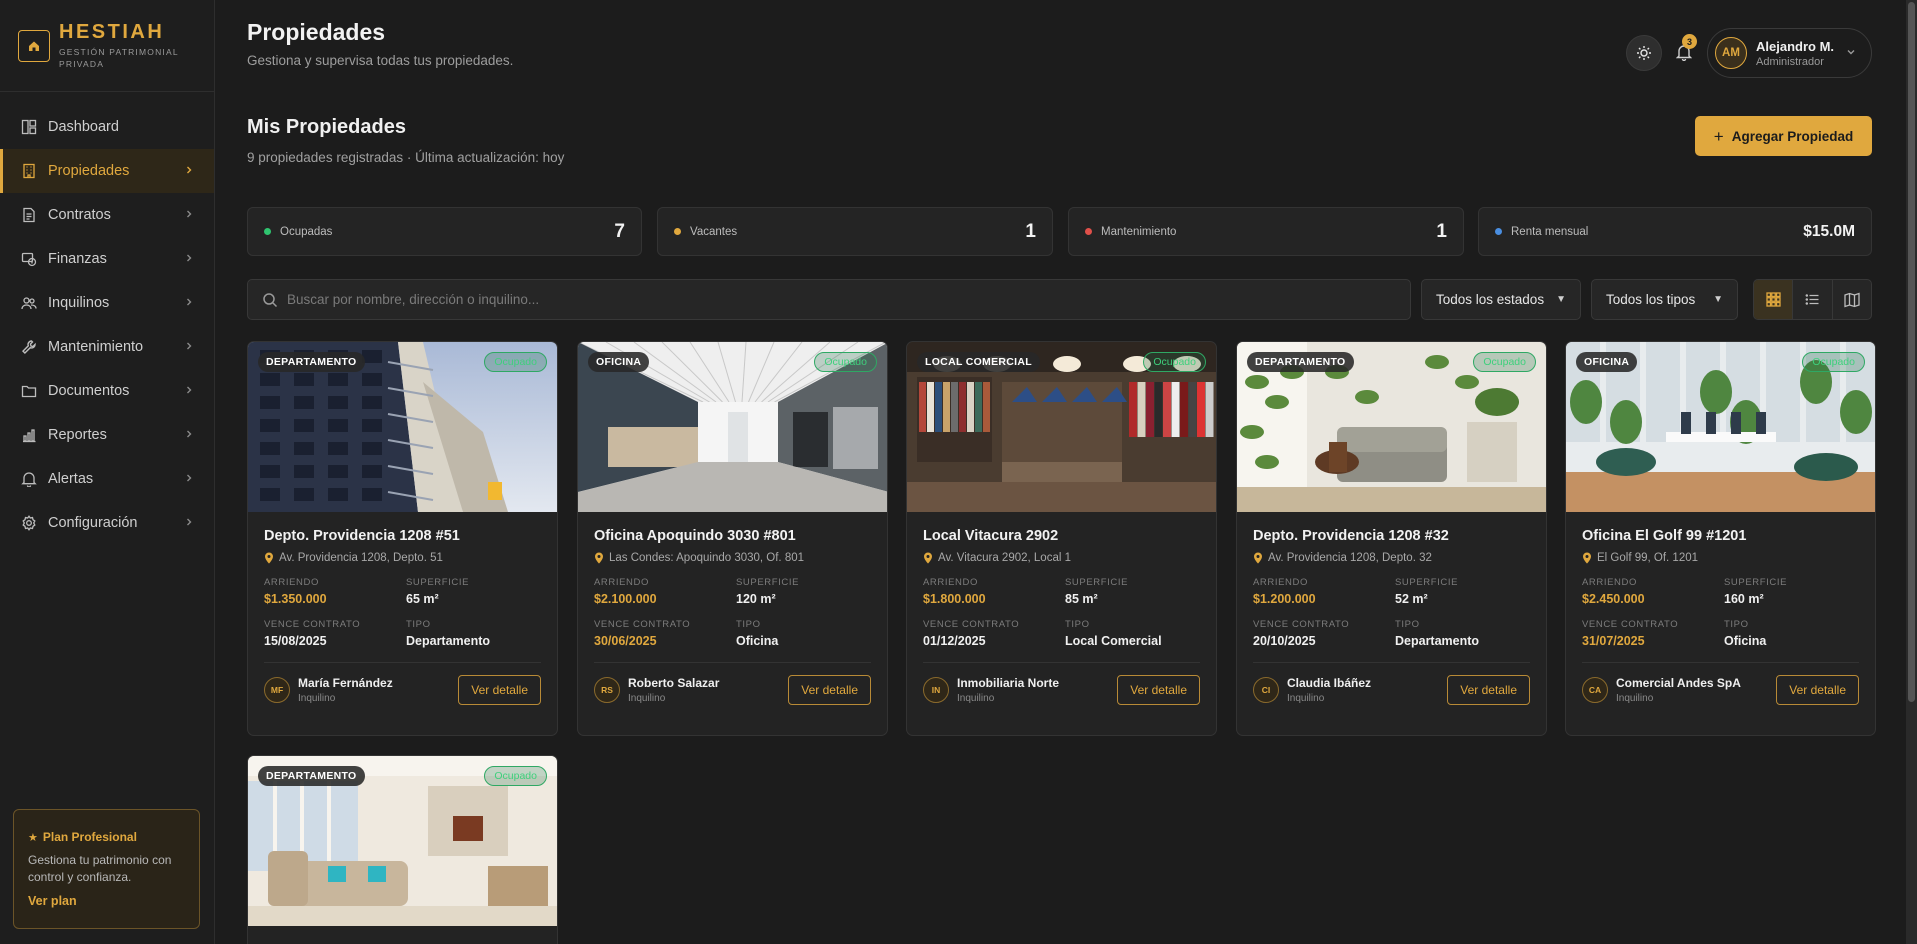 This screenshot has height=944, width=1917. Describe the element at coordinates (1266, 690) in the screenshot. I see `tenant-avatar: CI` at that location.